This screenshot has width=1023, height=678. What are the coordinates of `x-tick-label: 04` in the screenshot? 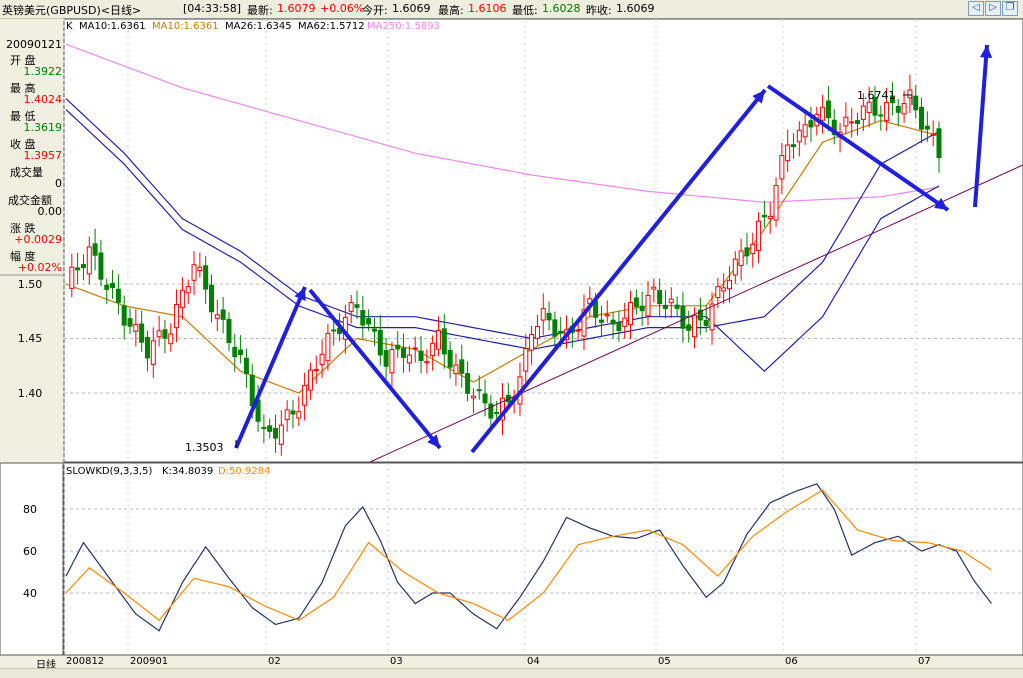 It's located at (533, 661).